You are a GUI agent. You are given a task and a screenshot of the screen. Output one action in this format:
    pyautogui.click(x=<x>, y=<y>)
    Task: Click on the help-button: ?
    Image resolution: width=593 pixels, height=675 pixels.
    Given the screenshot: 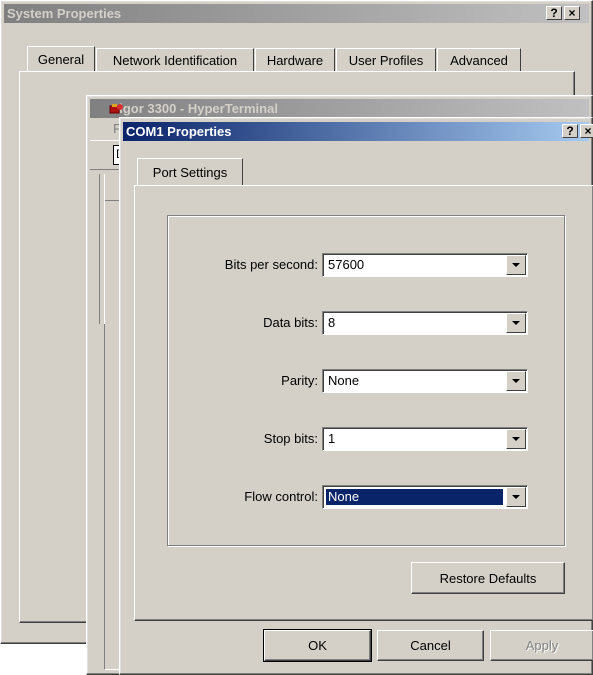 What is the action you would take?
    pyautogui.click(x=554, y=13)
    